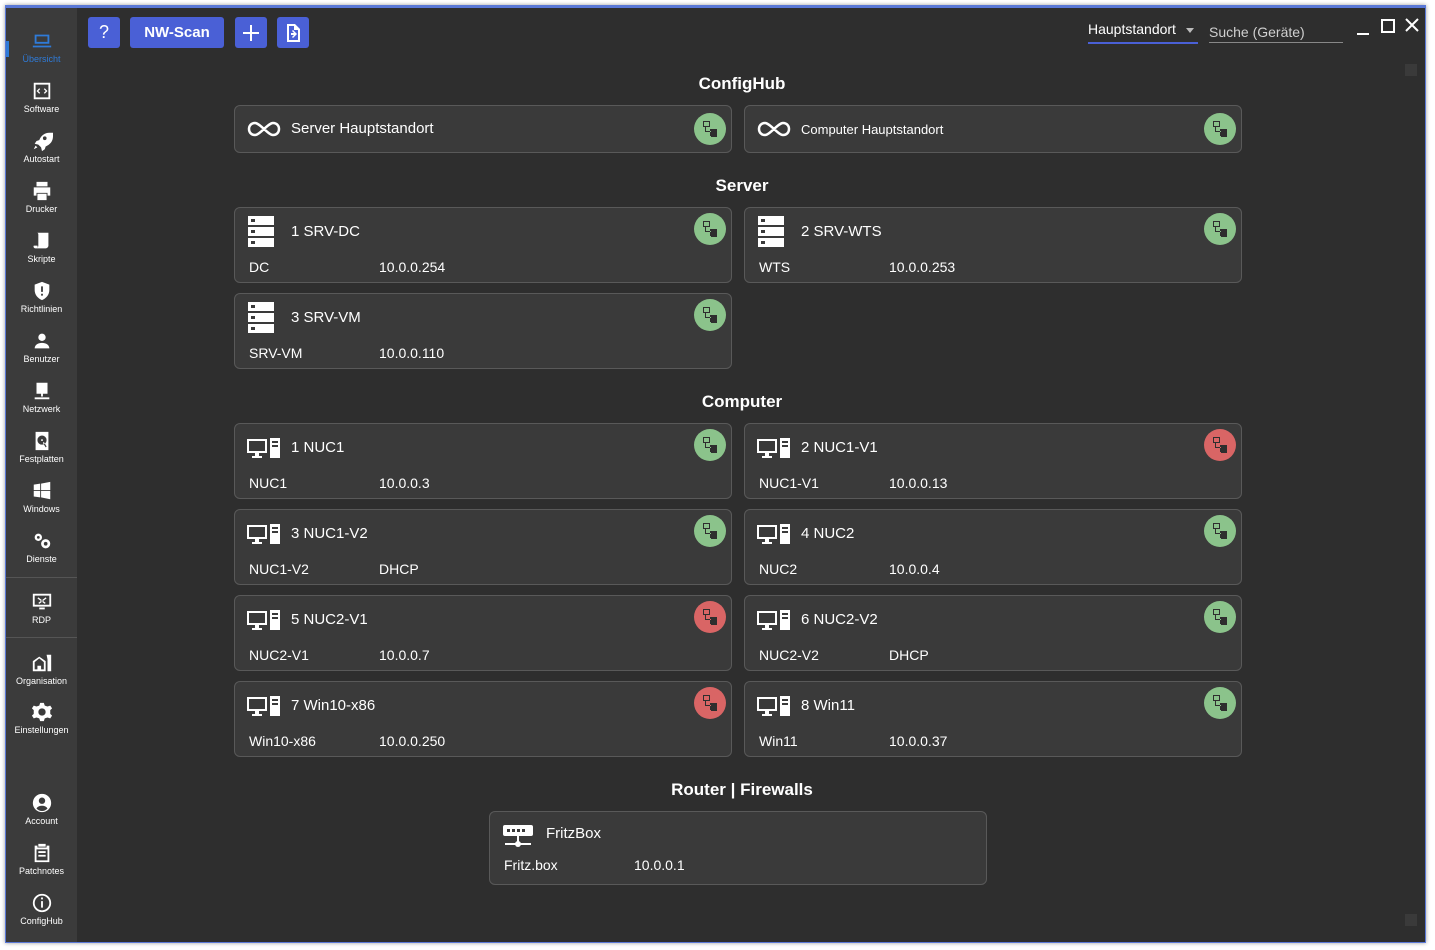 Image resolution: width=1435 pixels, height=950 pixels. What do you see at coordinates (41, 297) in the screenshot?
I see `sidebar-item-richtlinien: Richtlinien` at bounding box center [41, 297].